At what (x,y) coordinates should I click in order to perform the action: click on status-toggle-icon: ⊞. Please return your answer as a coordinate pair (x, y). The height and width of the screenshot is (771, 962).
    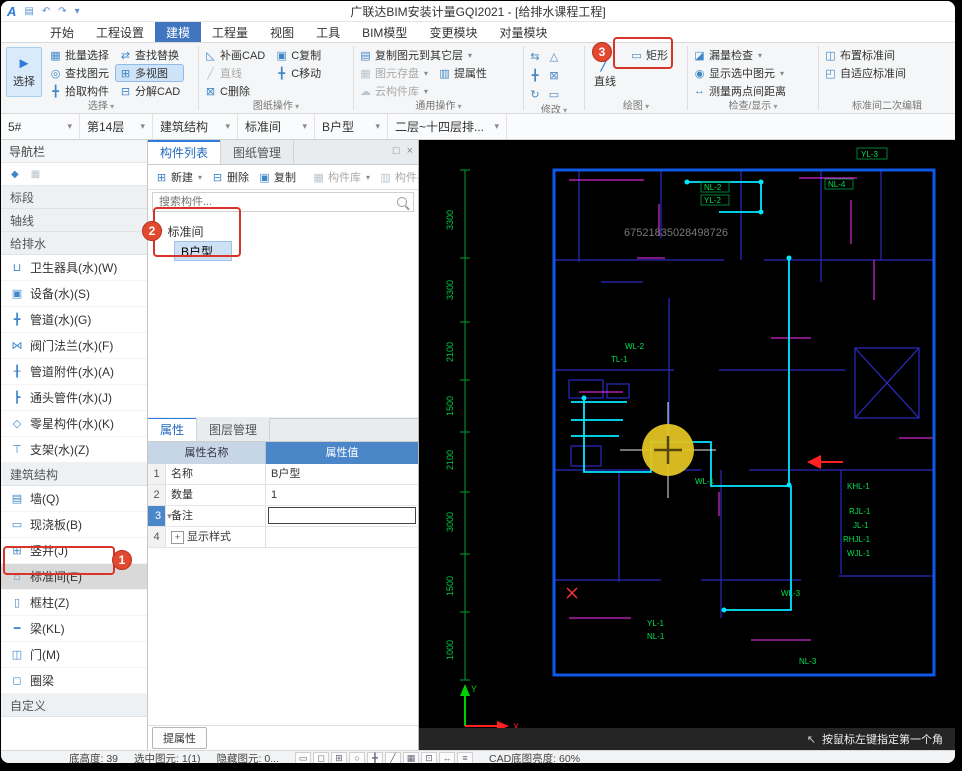
    Looking at the image, I should click on (339, 757).